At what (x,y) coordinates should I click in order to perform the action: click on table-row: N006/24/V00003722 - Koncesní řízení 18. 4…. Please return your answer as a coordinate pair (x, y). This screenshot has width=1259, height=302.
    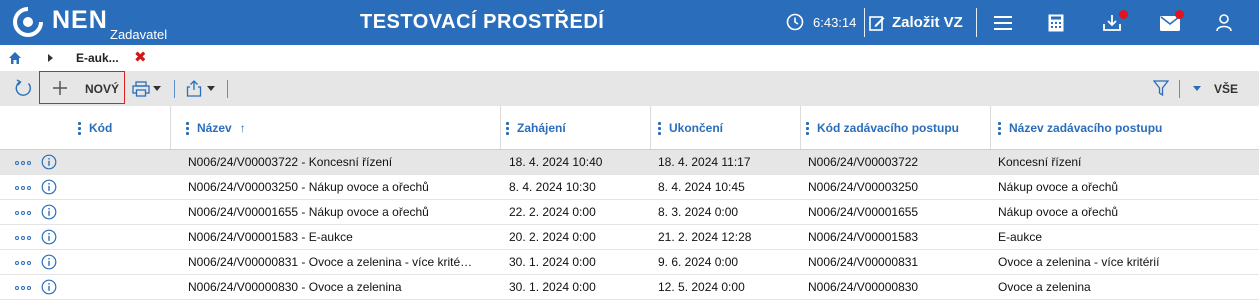
    Looking at the image, I should click on (629, 162).